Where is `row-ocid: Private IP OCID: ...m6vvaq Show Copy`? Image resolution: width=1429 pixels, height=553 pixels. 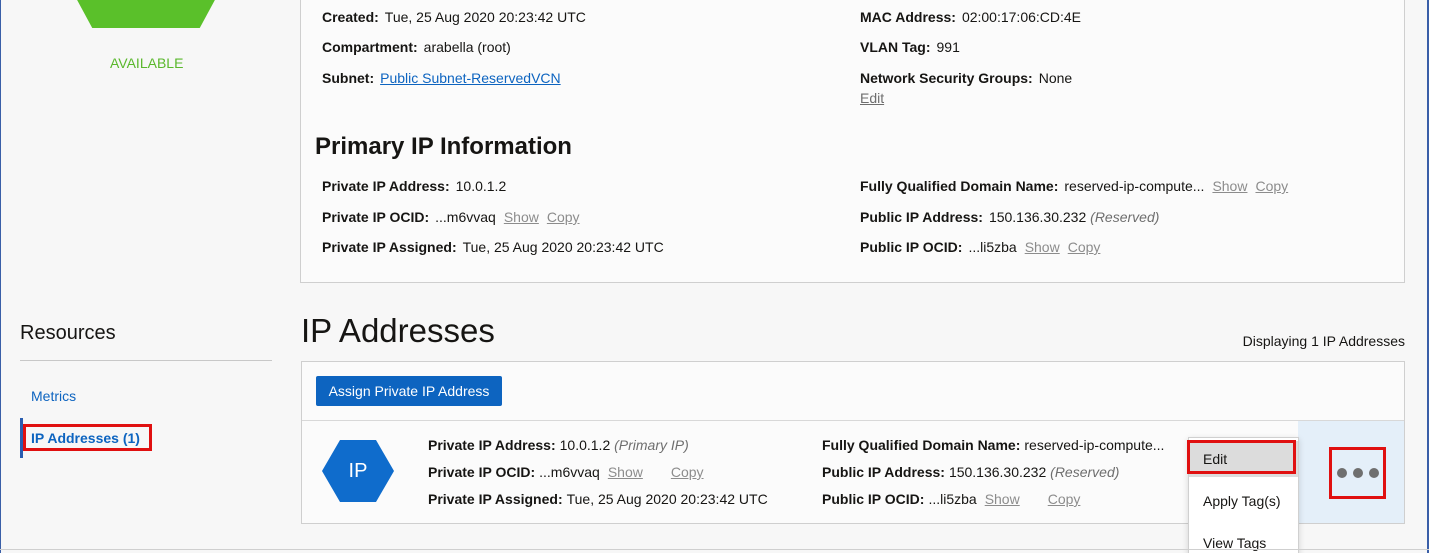 row-ocid: Private IP OCID: ...m6vvaq Show Copy is located at coordinates (566, 472).